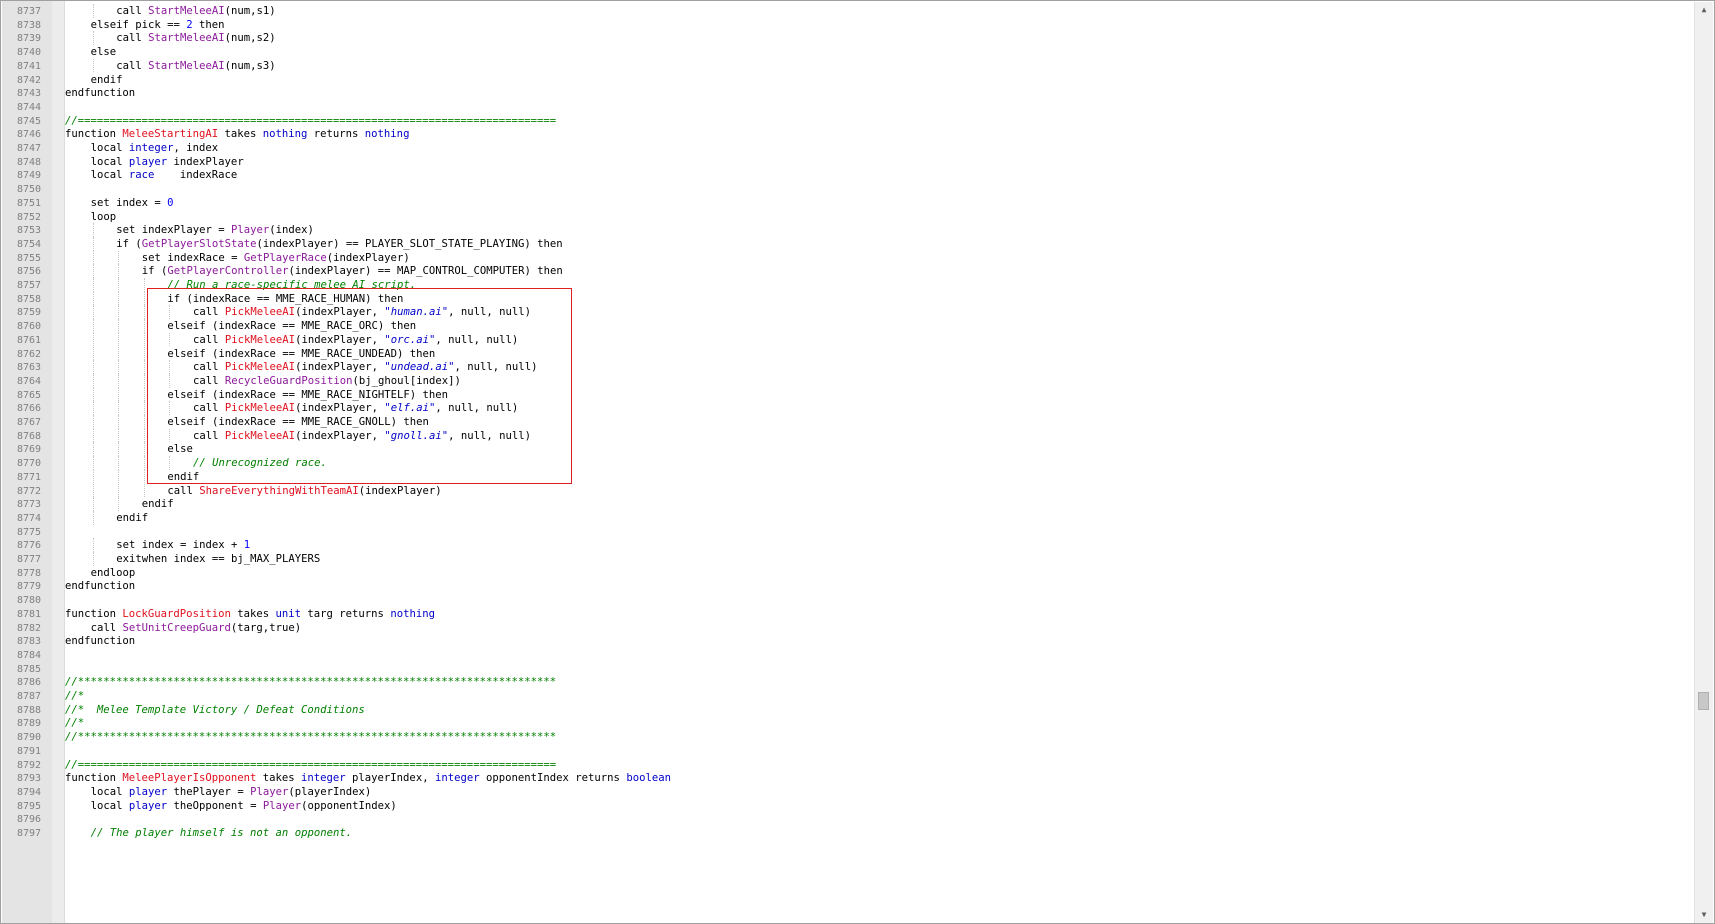 This screenshot has width=1715, height=924. What do you see at coordinates (314, 394) in the screenshot?
I see `code-token: (indexRace == MME_RACE_NIGHTELF)` at bounding box center [314, 394].